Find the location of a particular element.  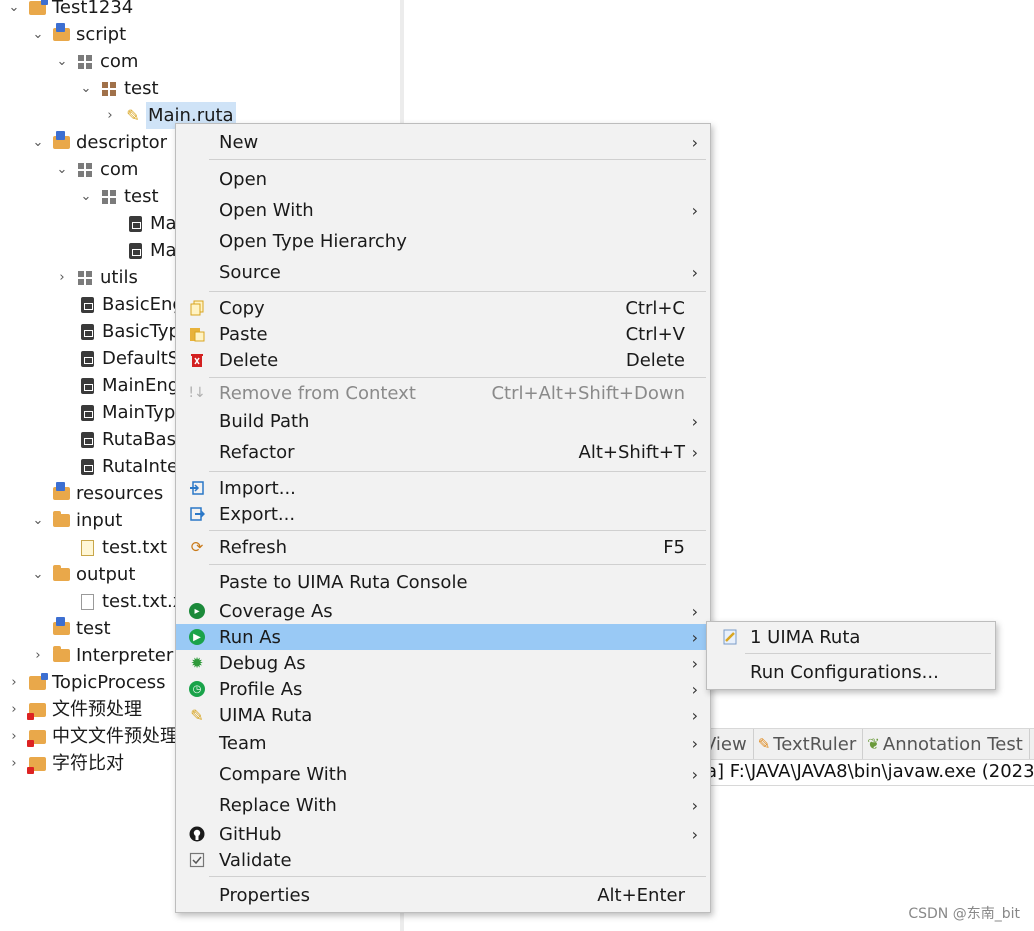

tree-item-file: BasicTyp is located at coordinates (130, 331).